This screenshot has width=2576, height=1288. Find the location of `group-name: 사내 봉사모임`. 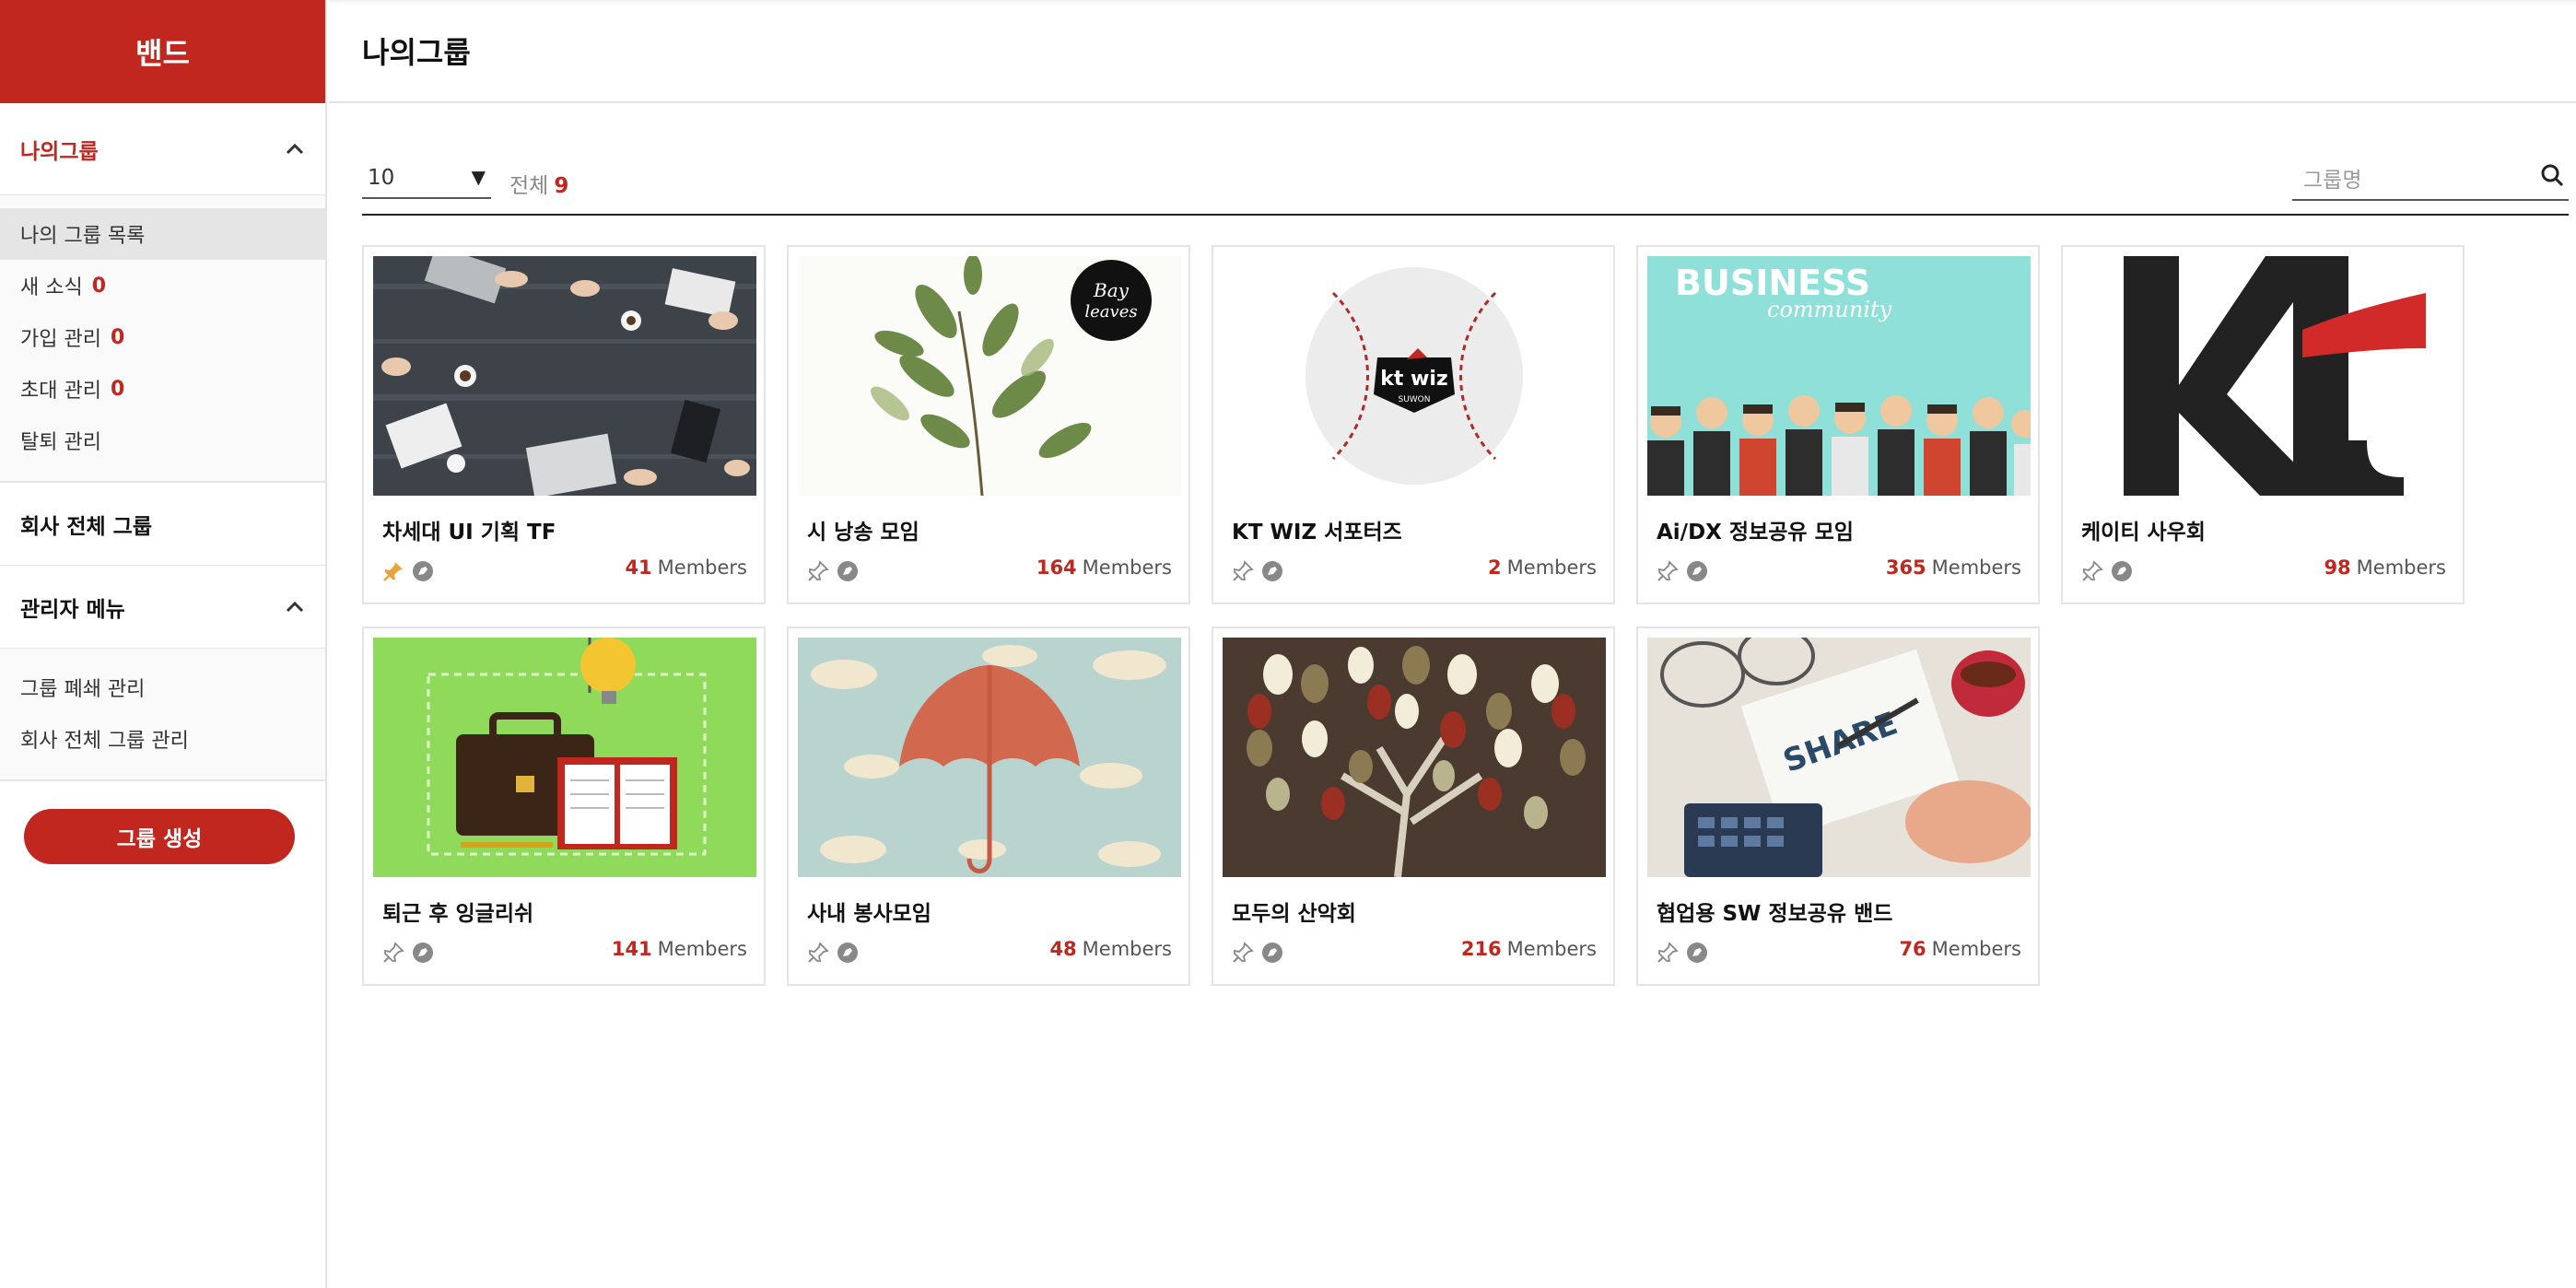

group-name: 사내 봉사모임 is located at coordinates (869, 912).